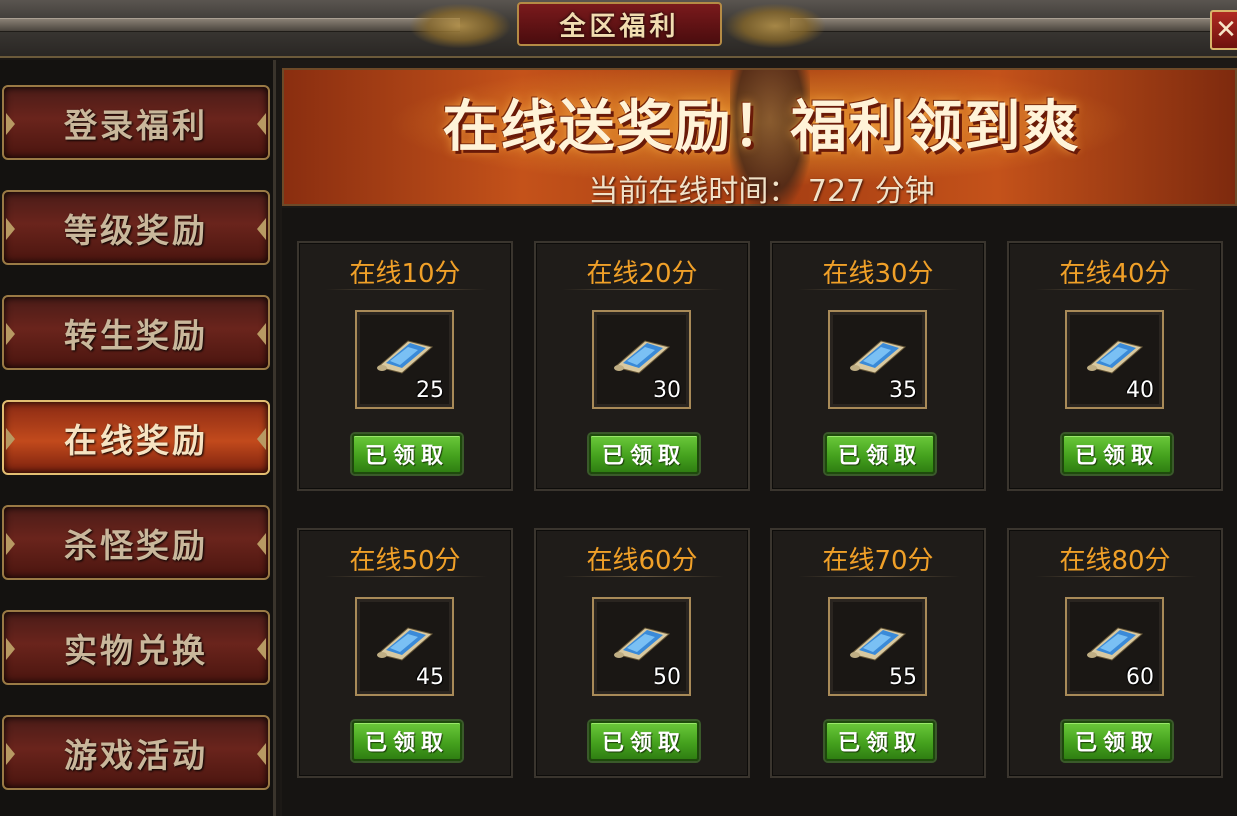 This screenshot has width=1237, height=816. What do you see at coordinates (761, 191) in the screenshot?
I see `online-time-readout: 当前在线时间： 727 分钟` at bounding box center [761, 191].